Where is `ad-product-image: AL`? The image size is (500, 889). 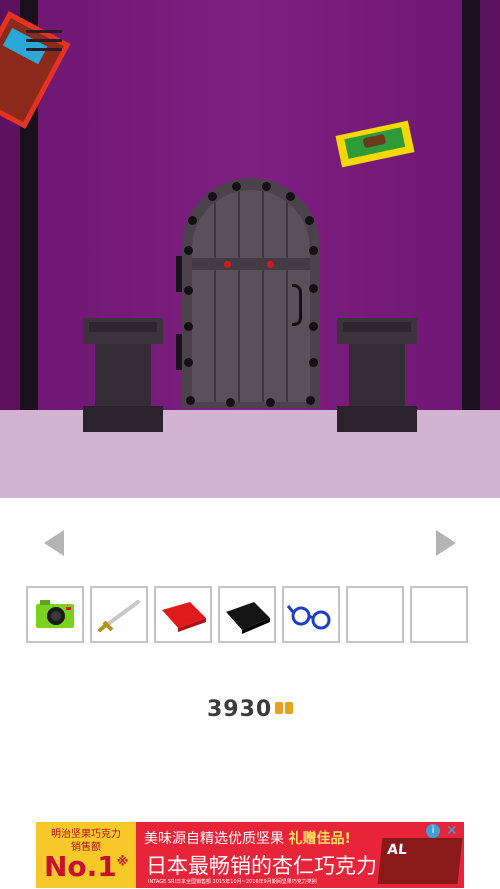
ad-product-image: AL is located at coordinates (420, 861).